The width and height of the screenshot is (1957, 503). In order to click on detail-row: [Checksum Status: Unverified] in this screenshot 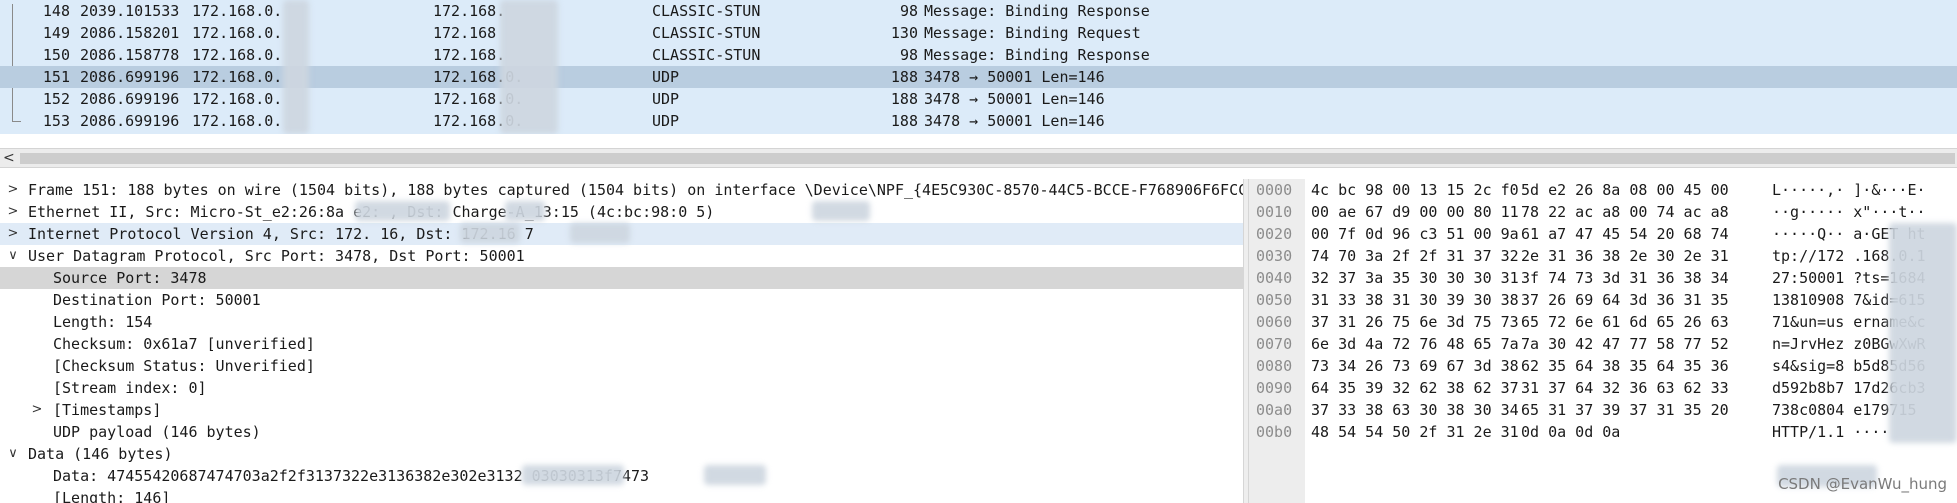, I will do `click(621, 366)`.